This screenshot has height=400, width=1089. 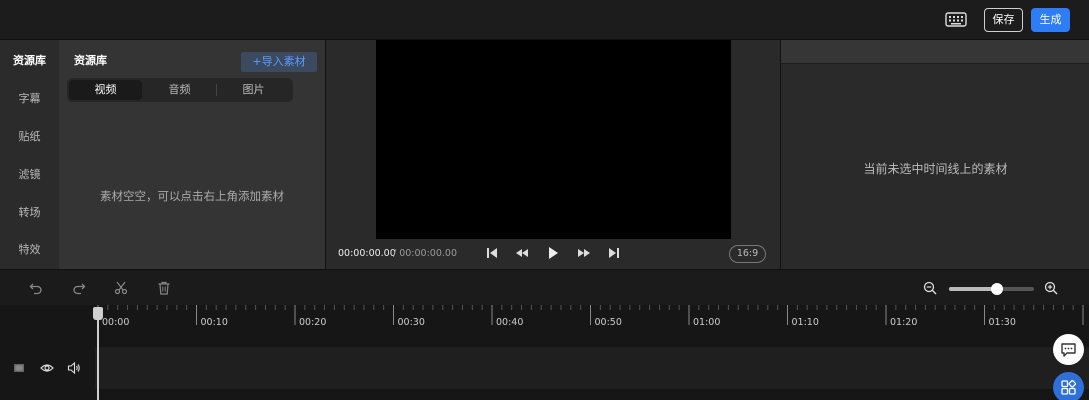 What do you see at coordinates (29, 98) in the screenshot?
I see `nav-item-subtitles: 字幕` at bounding box center [29, 98].